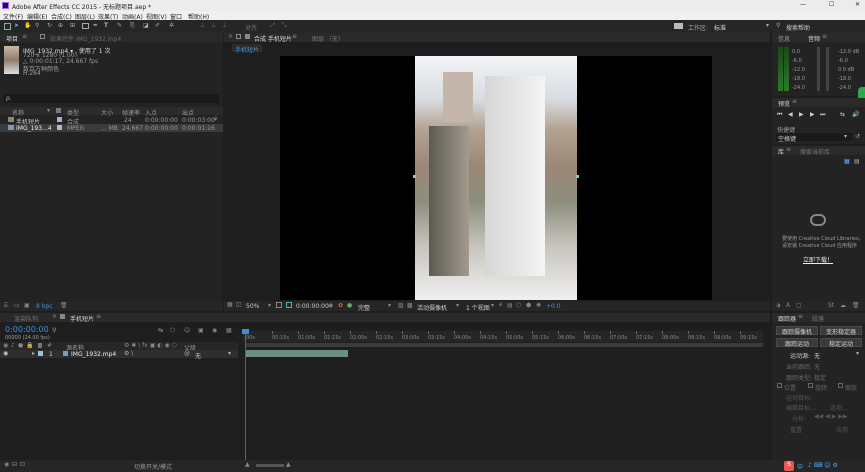  I want to click on libraries-icon, so click(678, 26).